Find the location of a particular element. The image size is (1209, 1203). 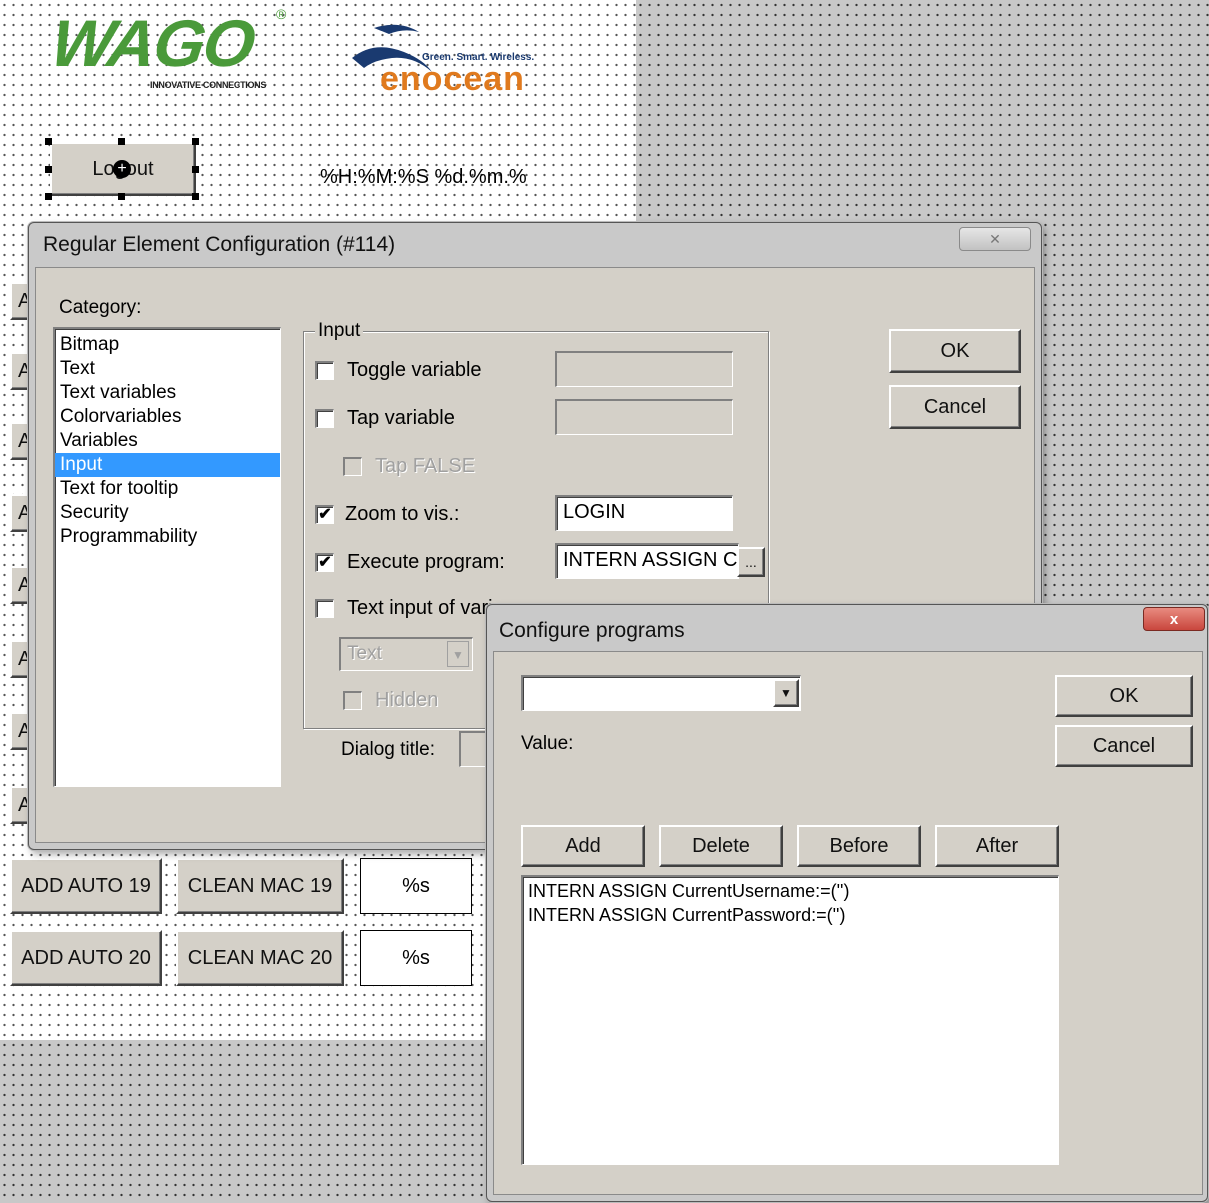

wago-logo: WAGO INNOVATIVE CONNECTIONS ® is located at coordinates (169, 52).